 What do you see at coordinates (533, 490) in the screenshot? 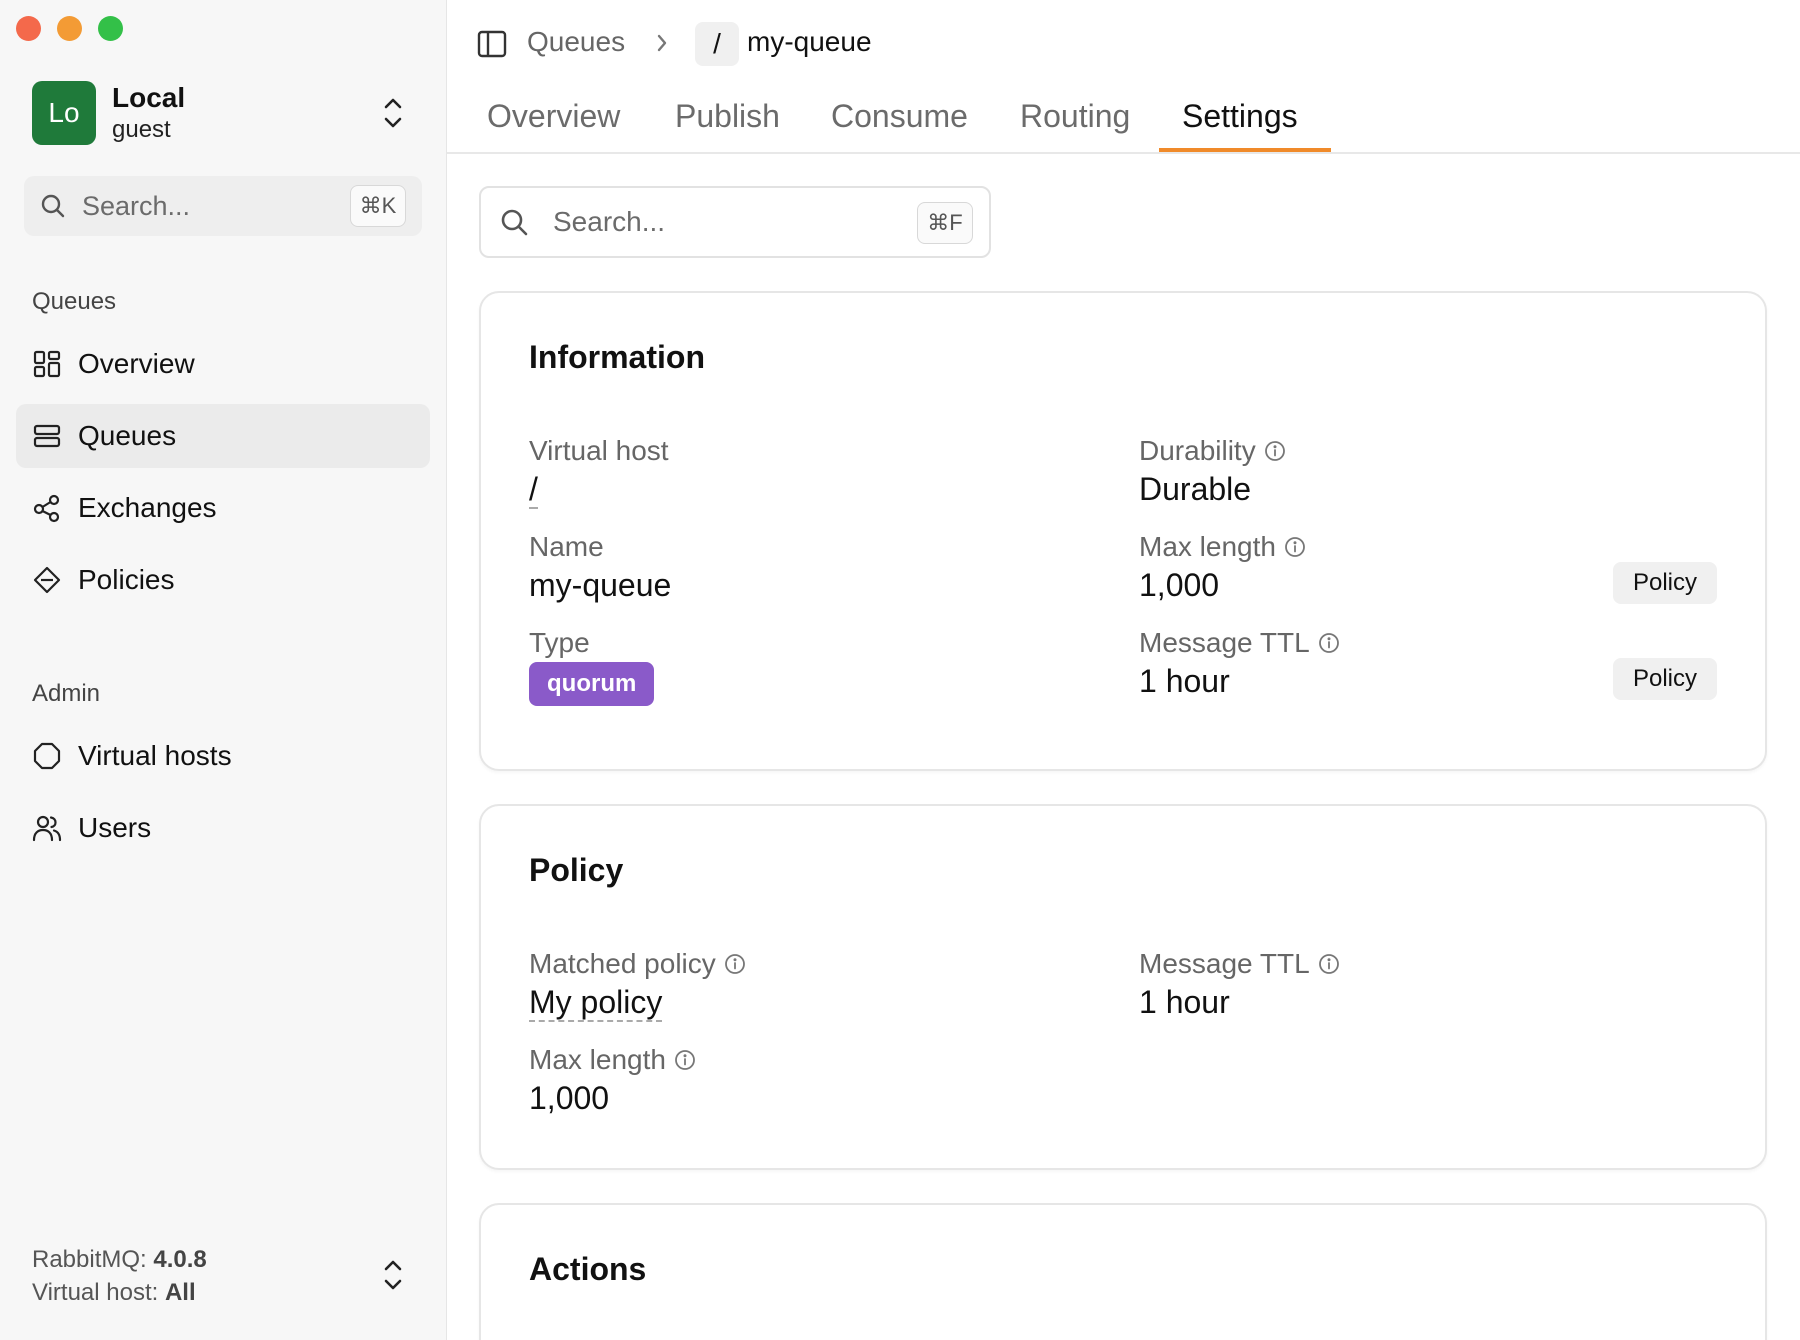
I see `virtual-host-value-link: /` at bounding box center [533, 490].